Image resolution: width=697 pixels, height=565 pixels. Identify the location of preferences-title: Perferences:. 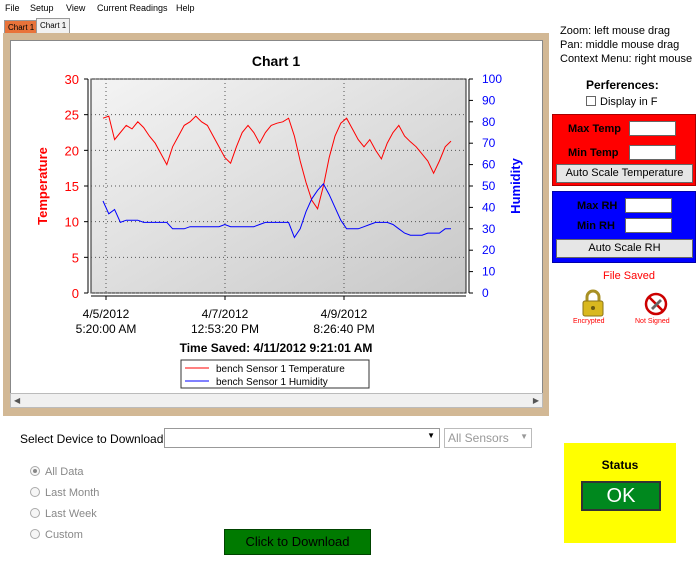
(622, 85).